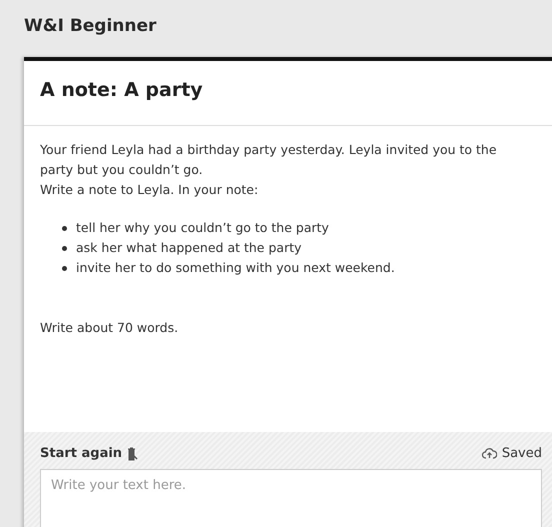 The height and width of the screenshot is (527, 552). Describe the element at coordinates (288, 93) in the screenshot. I see `task-title: A note: A party` at that location.